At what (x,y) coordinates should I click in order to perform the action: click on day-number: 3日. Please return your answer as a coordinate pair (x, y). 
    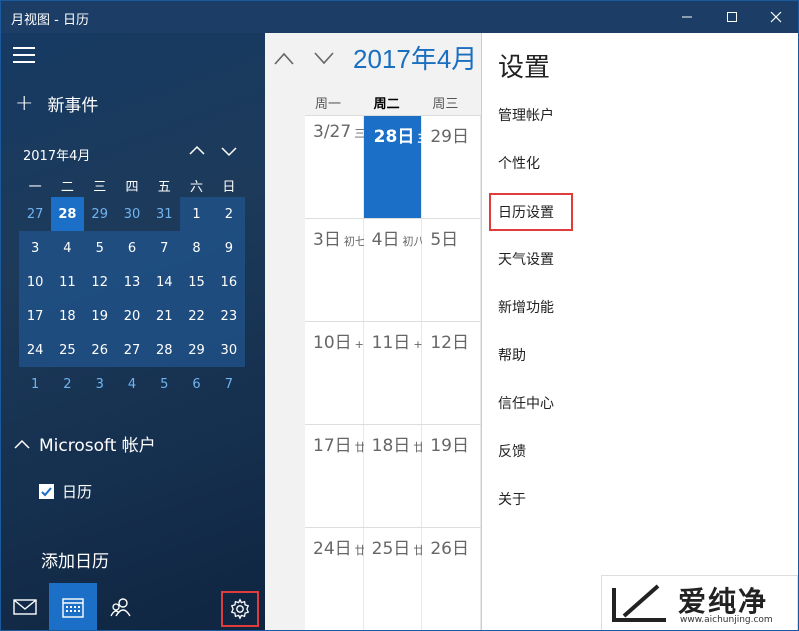
    Looking at the image, I should click on (327, 240).